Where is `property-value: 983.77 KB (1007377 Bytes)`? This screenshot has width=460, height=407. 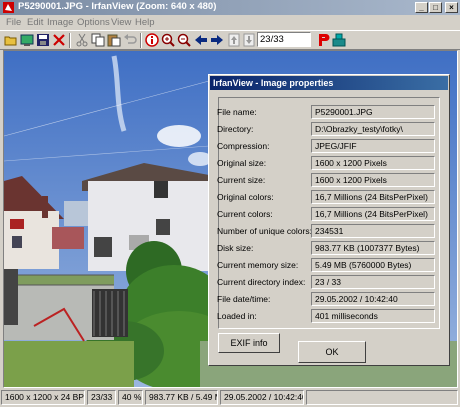 property-value: 983.77 KB (1007377 Bytes) is located at coordinates (373, 248).